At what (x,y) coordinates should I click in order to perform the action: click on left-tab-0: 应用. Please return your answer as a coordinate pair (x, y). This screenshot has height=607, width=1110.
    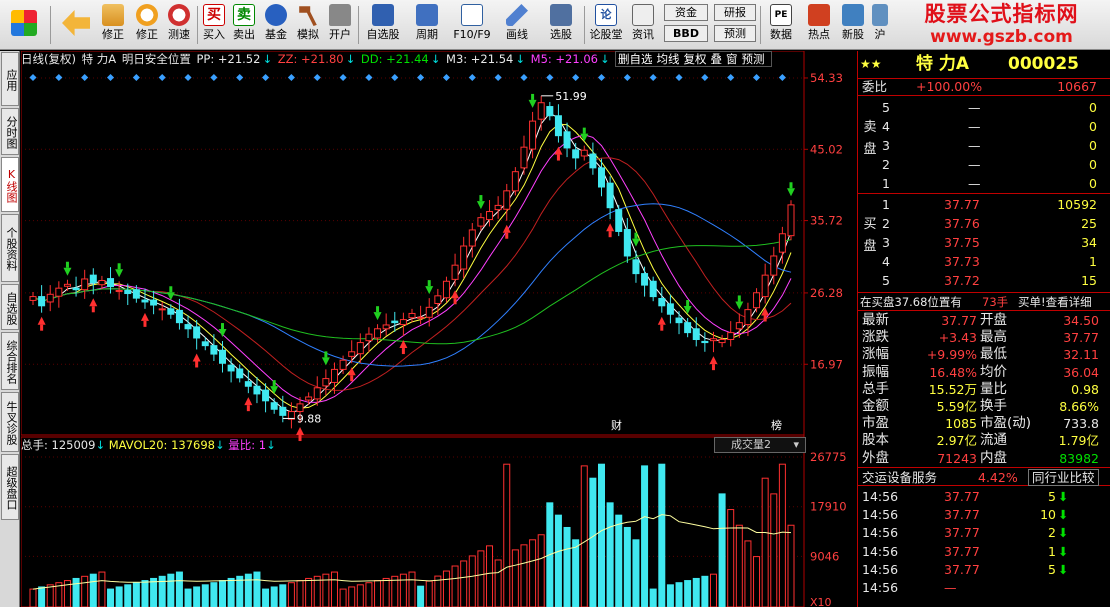
    Looking at the image, I should click on (10, 79).